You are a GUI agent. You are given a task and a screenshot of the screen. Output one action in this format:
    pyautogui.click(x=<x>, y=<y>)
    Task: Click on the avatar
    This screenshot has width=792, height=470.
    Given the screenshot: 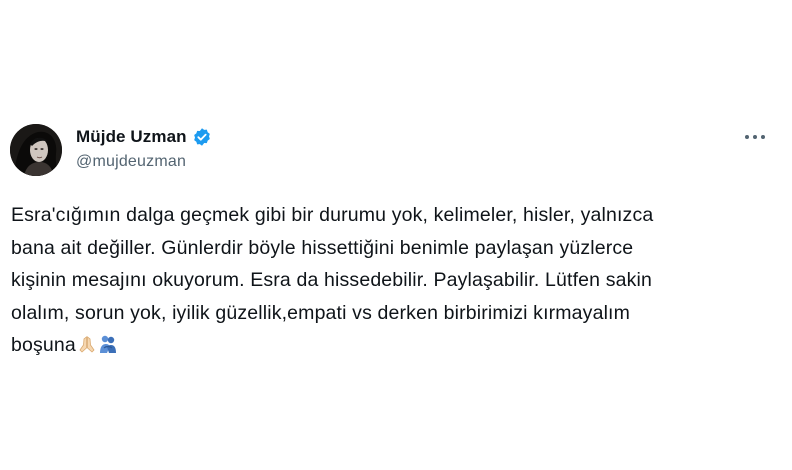 What is the action you would take?
    pyautogui.click(x=36, y=150)
    